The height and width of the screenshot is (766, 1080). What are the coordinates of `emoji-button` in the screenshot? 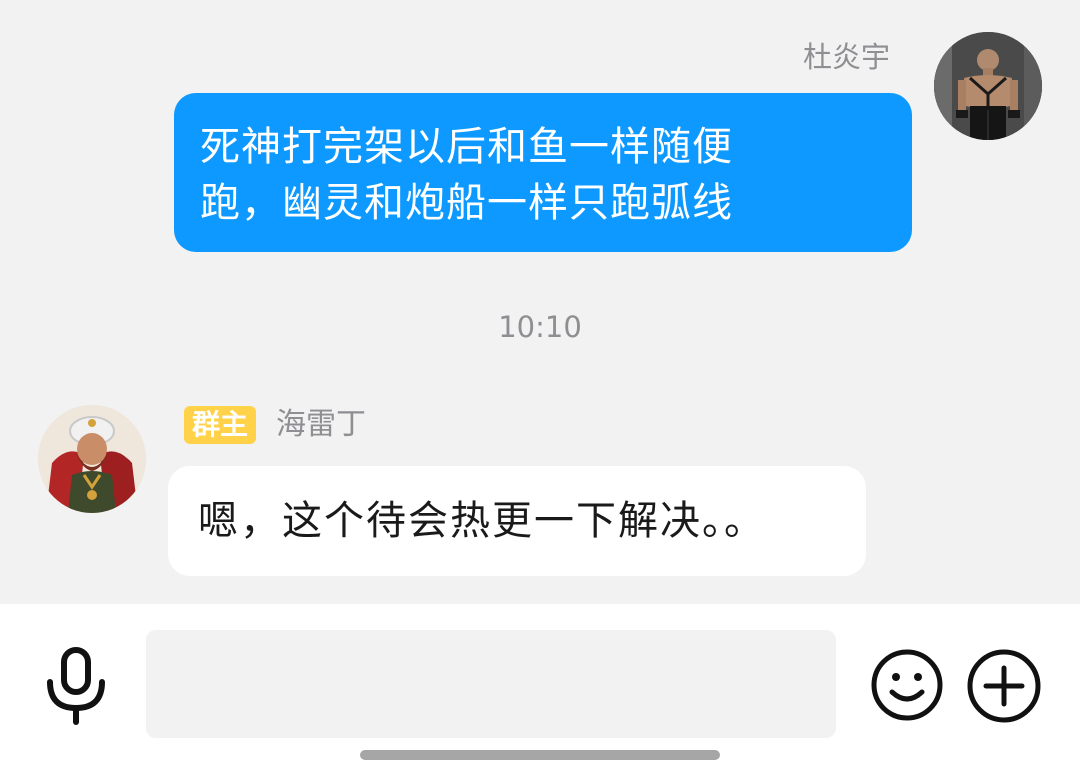 It's located at (907, 685).